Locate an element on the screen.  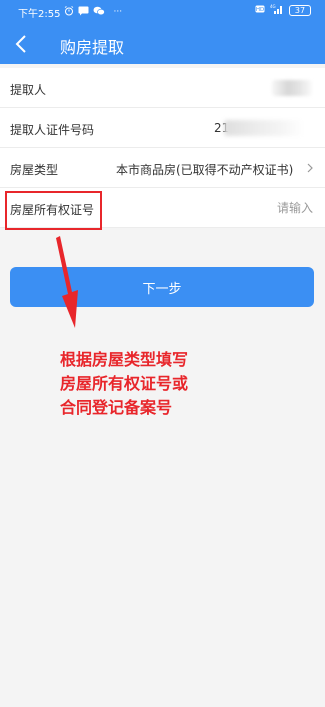
battery-icon: 37 is located at coordinates (300, 10).